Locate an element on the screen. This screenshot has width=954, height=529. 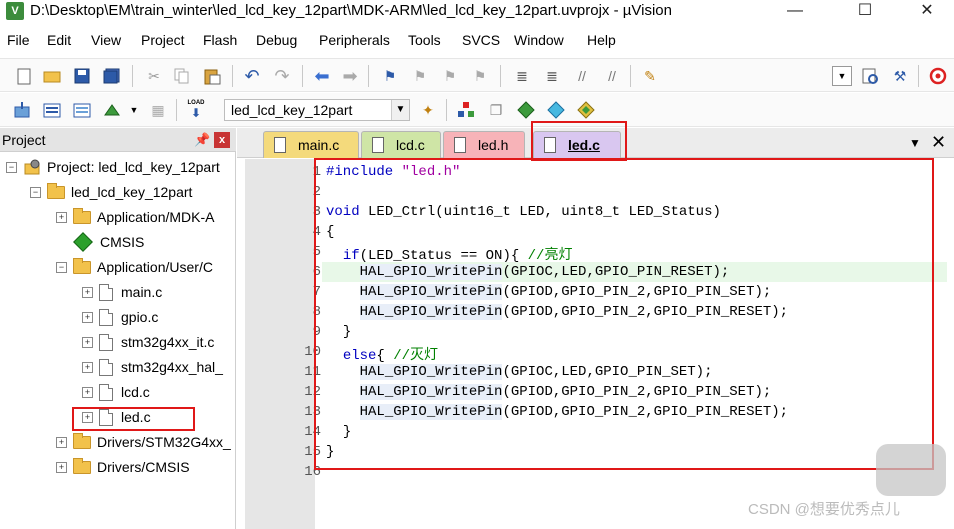
menu-help: Help is located at coordinates (601, 40).